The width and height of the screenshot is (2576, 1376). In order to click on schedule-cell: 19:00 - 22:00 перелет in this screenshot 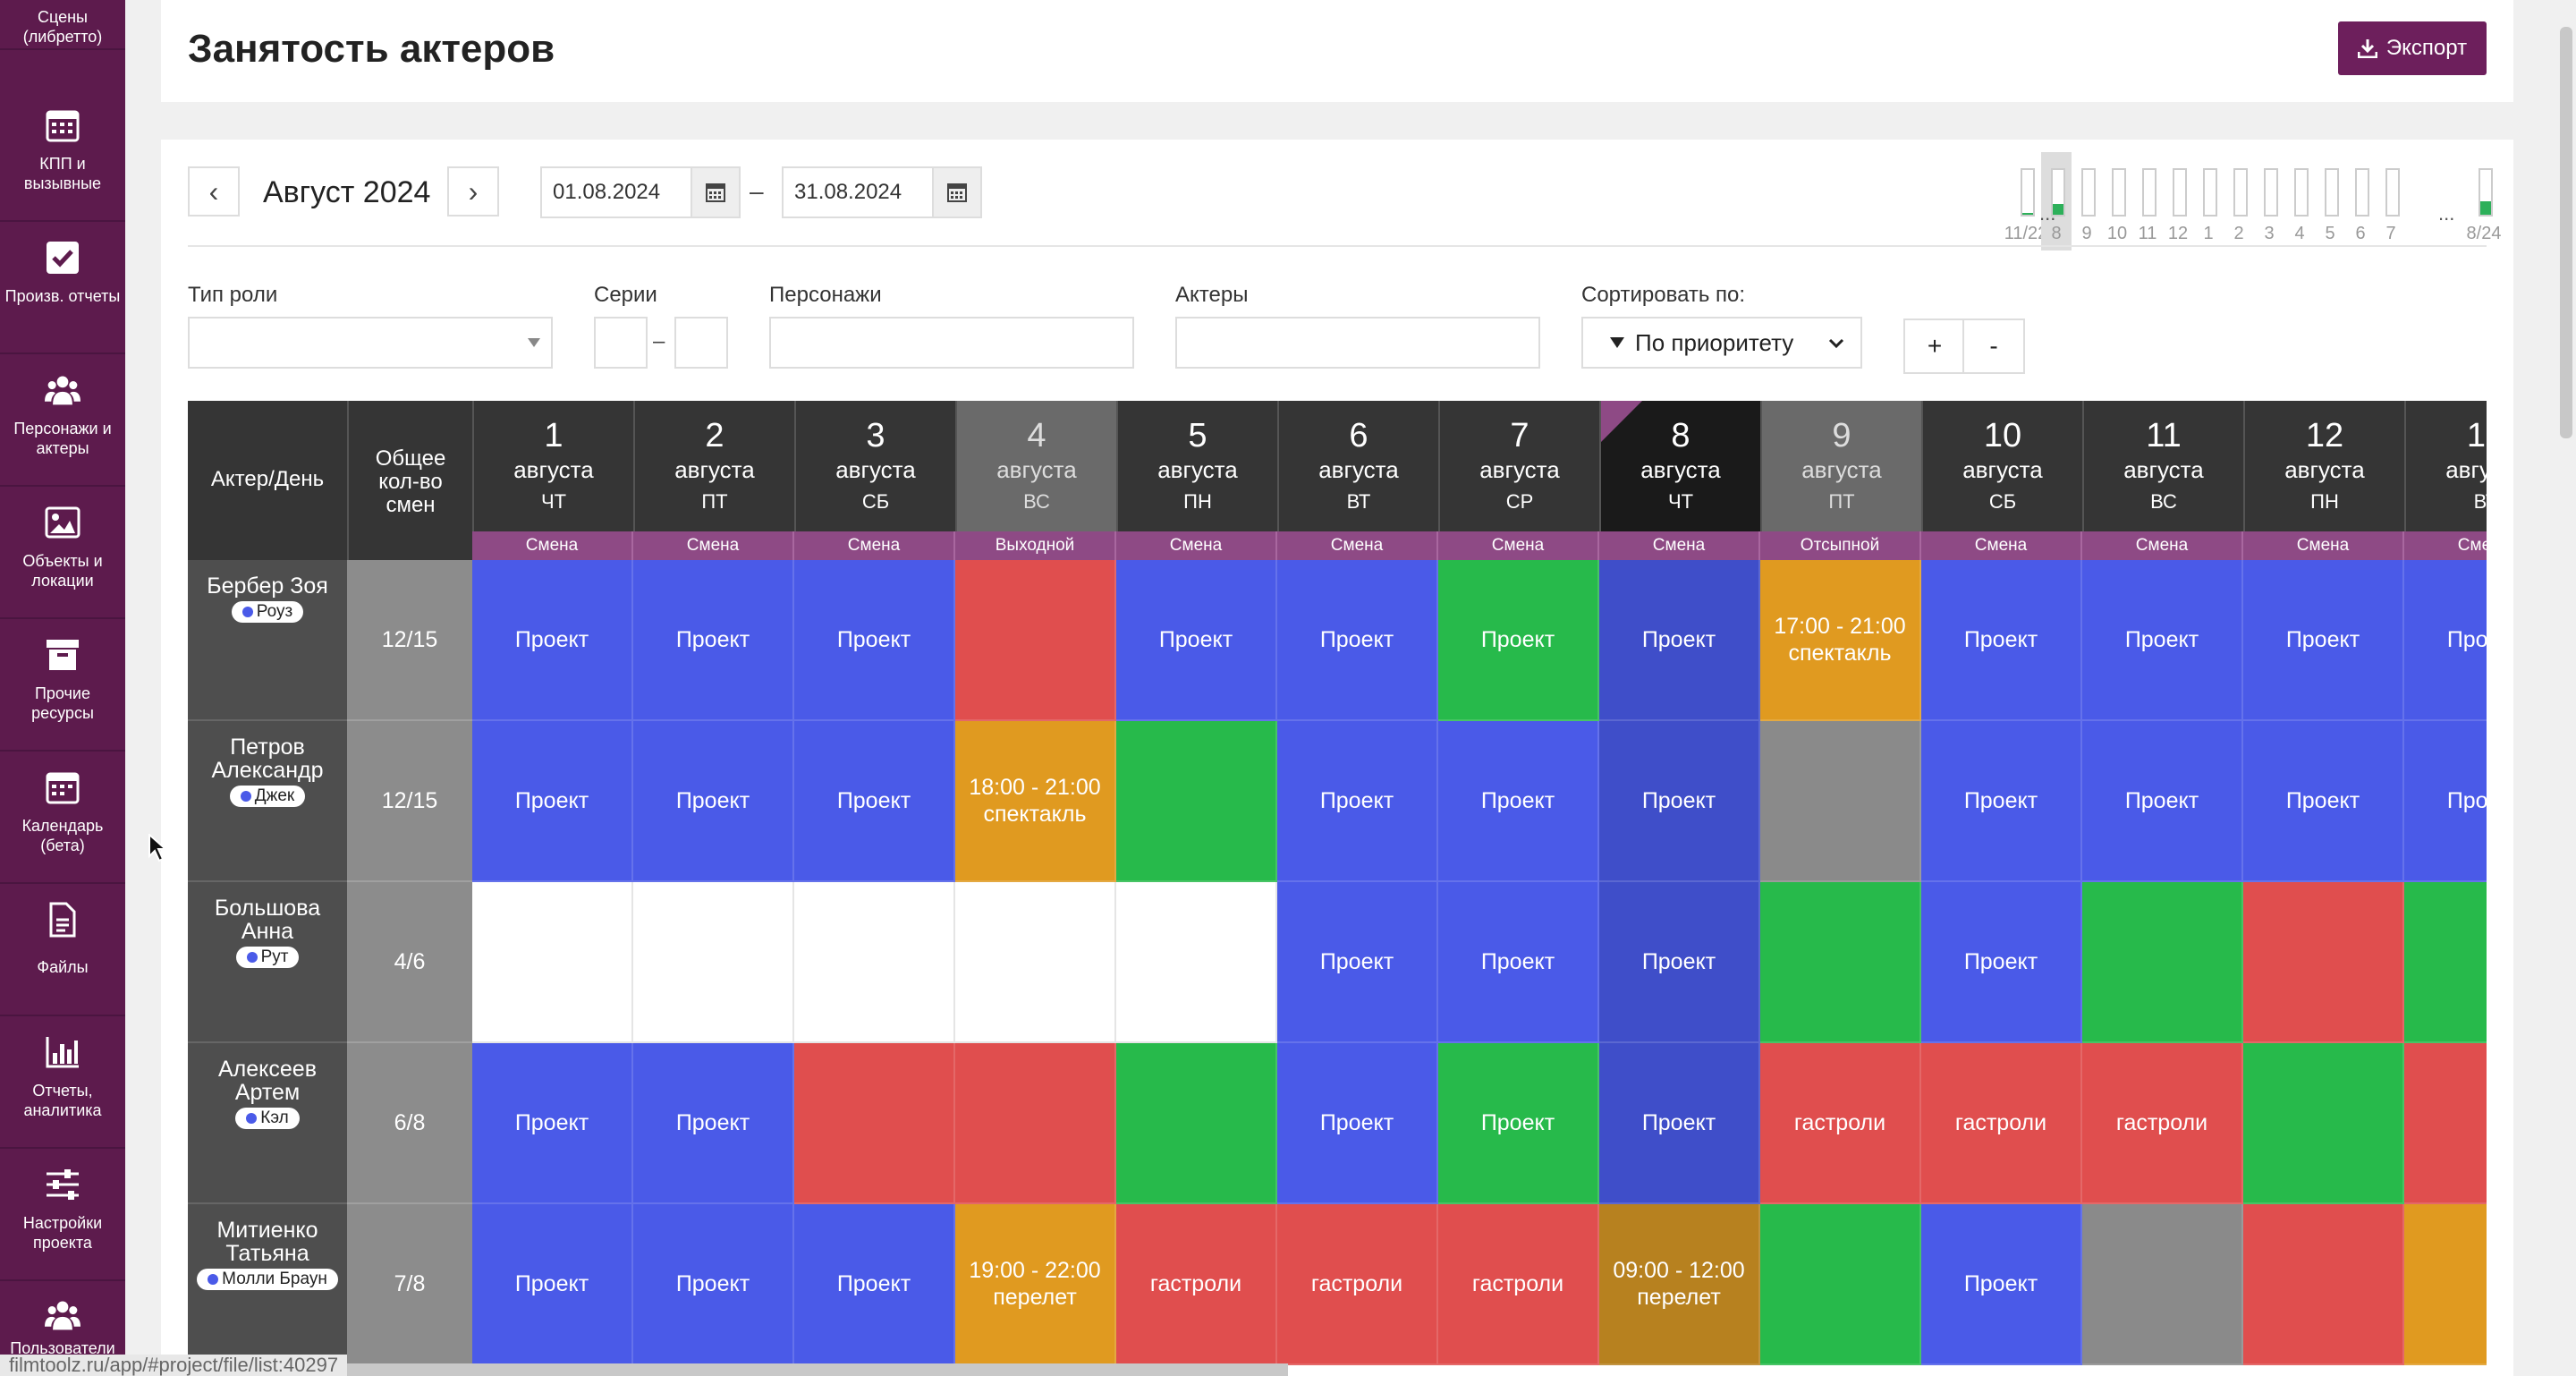, I will do `click(1035, 1284)`.